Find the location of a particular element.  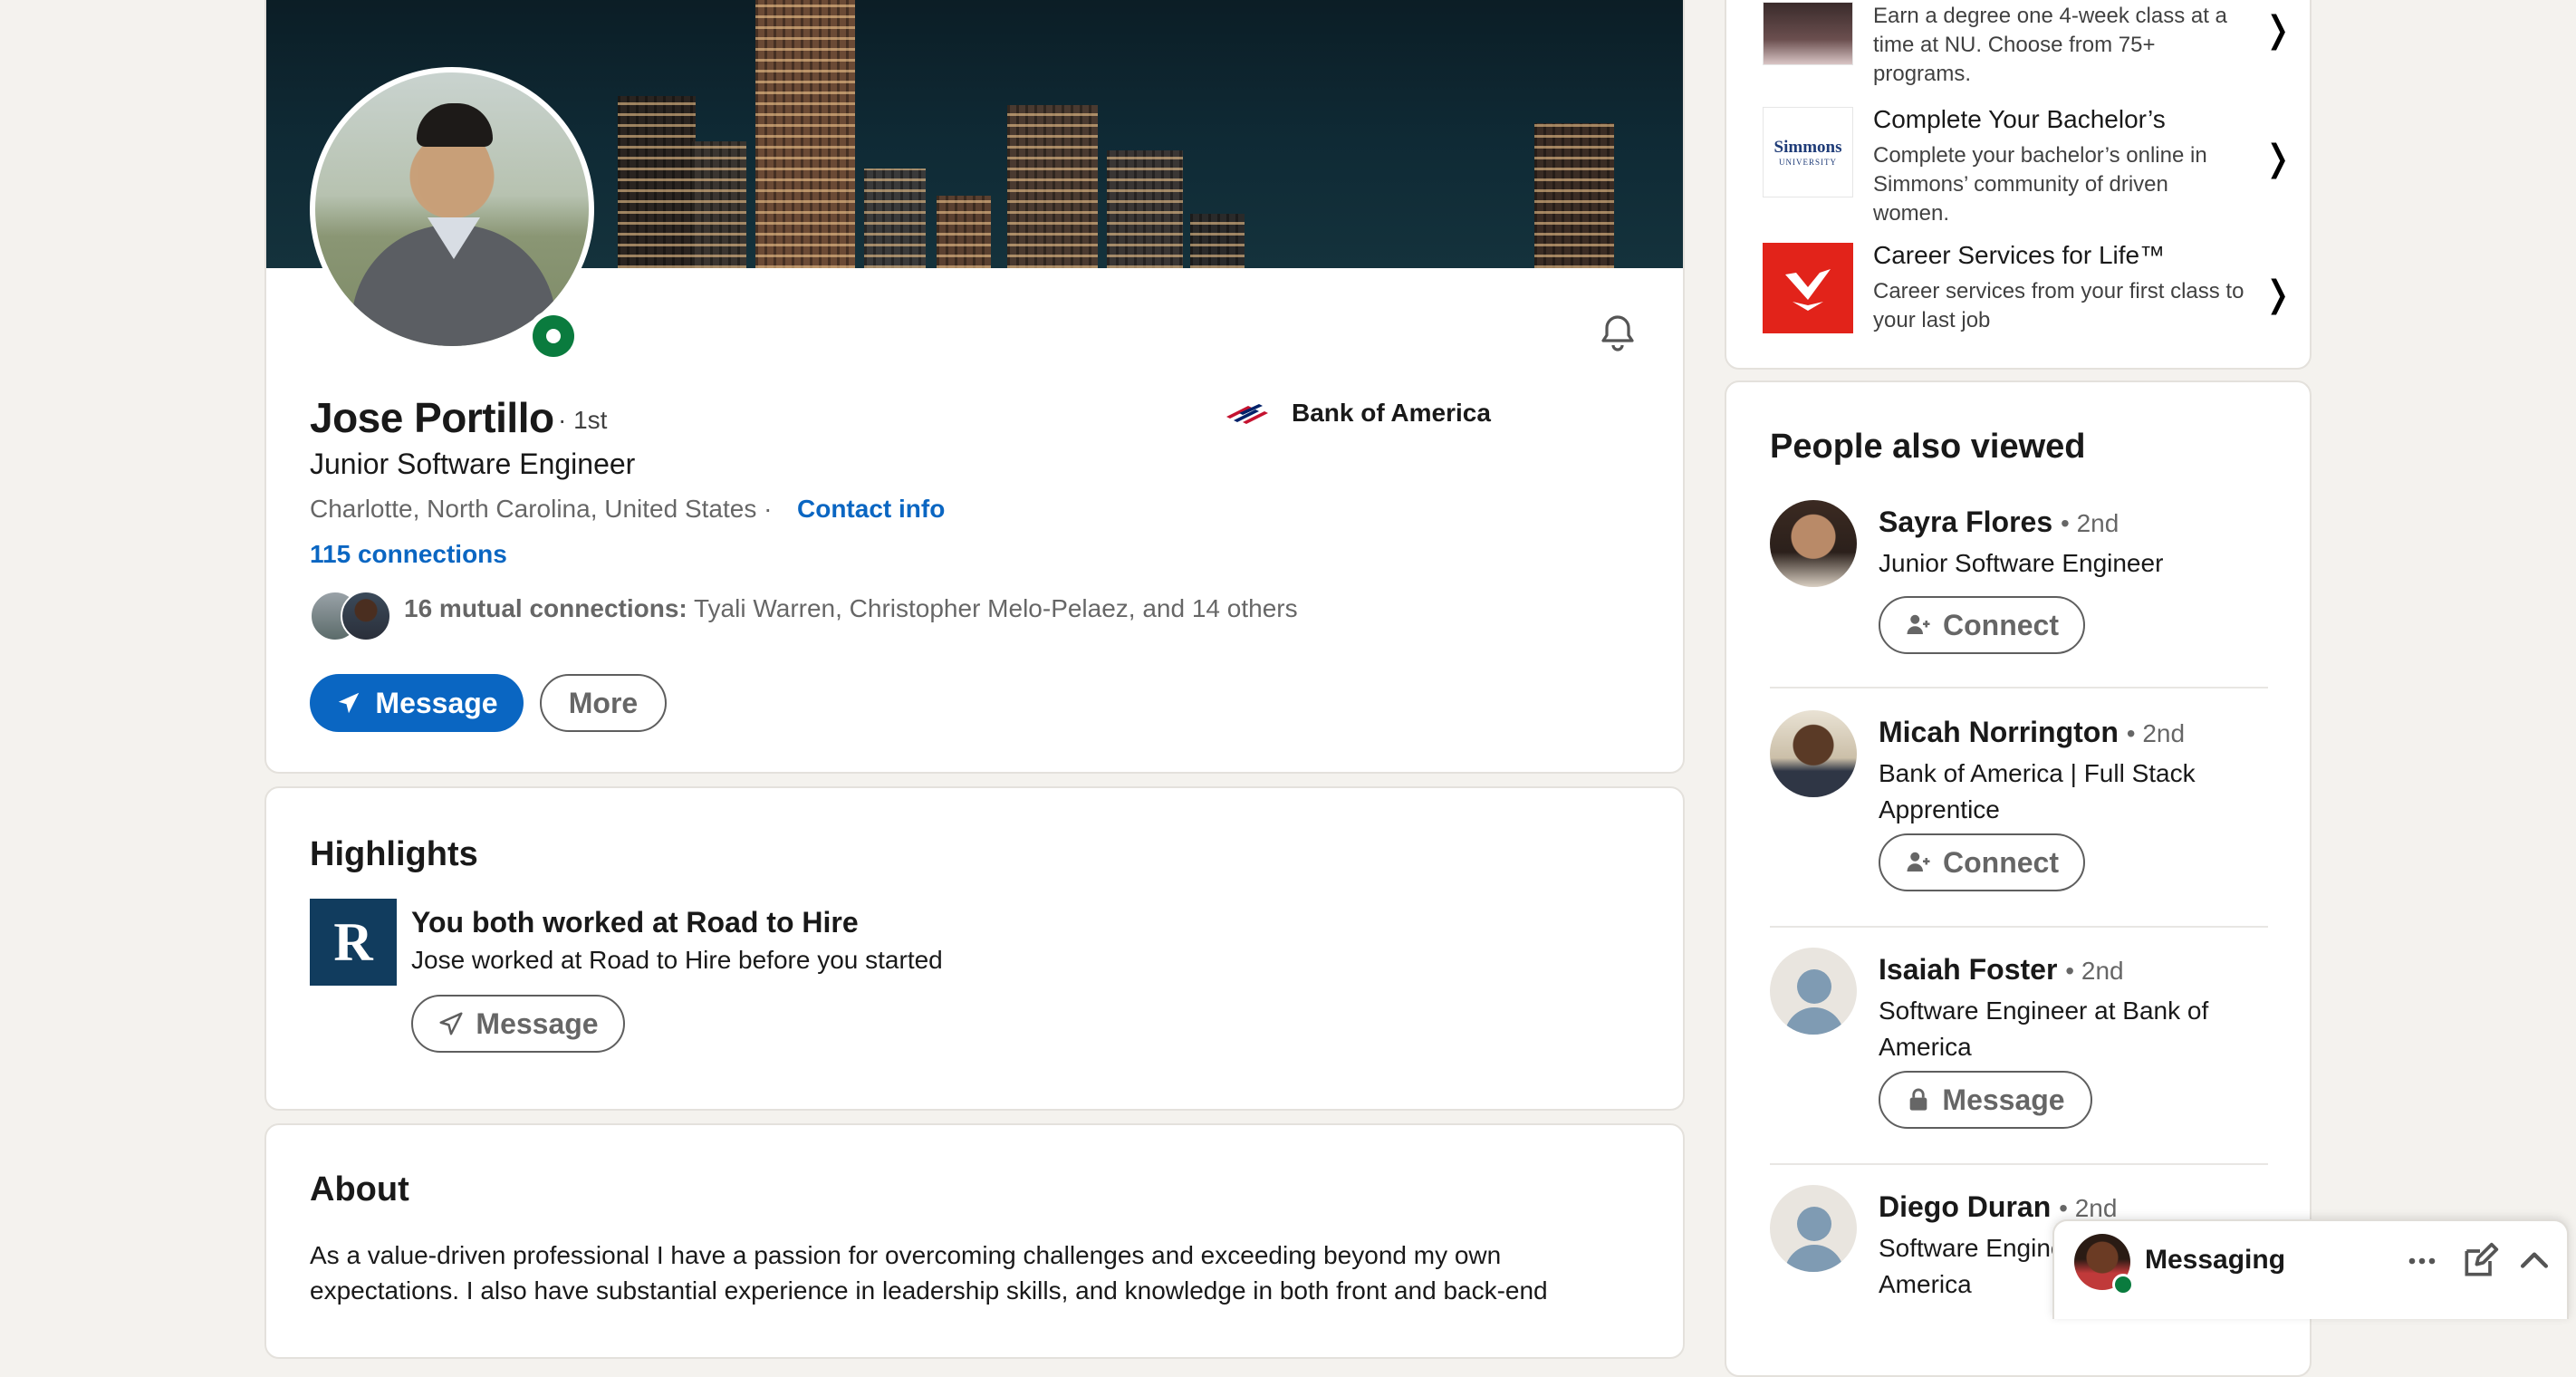

mutual-connections-count: 16 mutual connections: is located at coordinates (545, 608).